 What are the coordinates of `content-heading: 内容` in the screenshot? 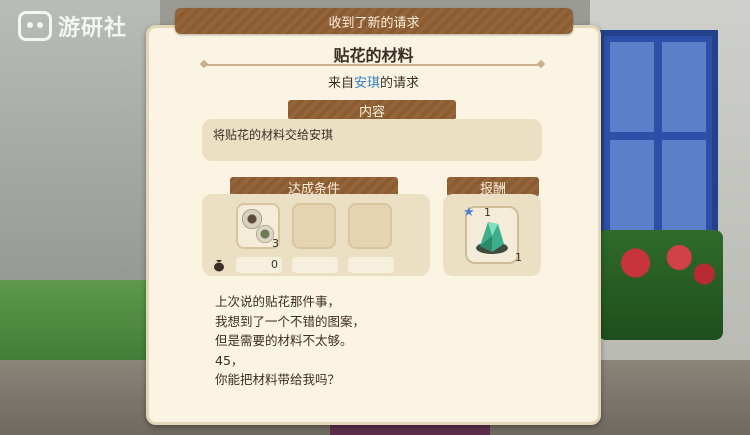 It's located at (372, 110).